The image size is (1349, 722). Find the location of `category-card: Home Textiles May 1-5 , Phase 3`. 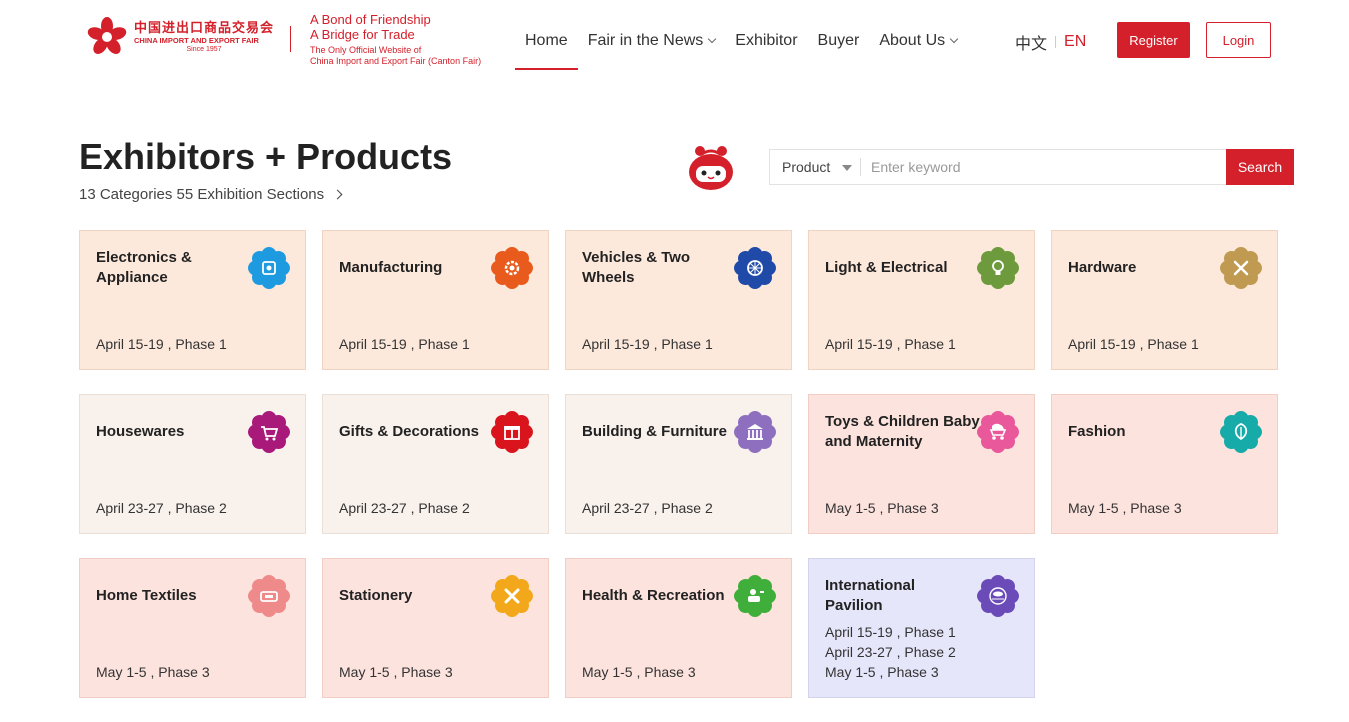

category-card: Home Textiles May 1-5 , Phase 3 is located at coordinates (192, 628).